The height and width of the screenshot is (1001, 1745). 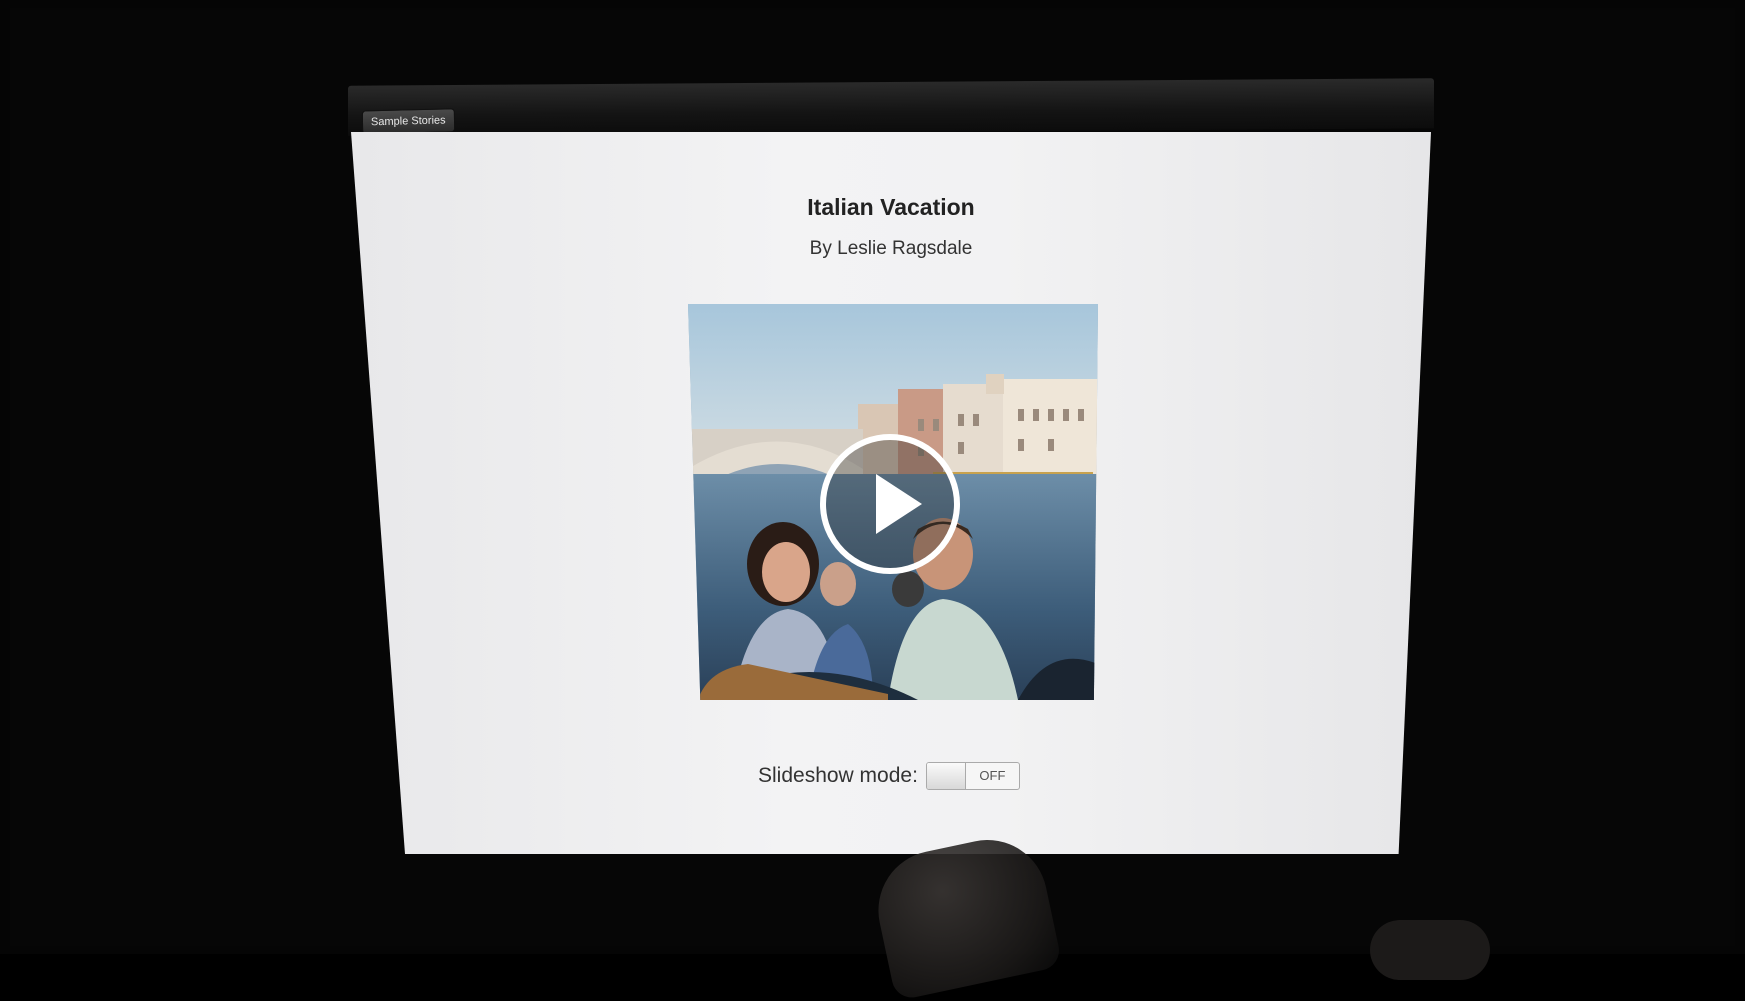 What do you see at coordinates (838, 775) in the screenshot?
I see `slideshow-label: Slideshow mode:` at bounding box center [838, 775].